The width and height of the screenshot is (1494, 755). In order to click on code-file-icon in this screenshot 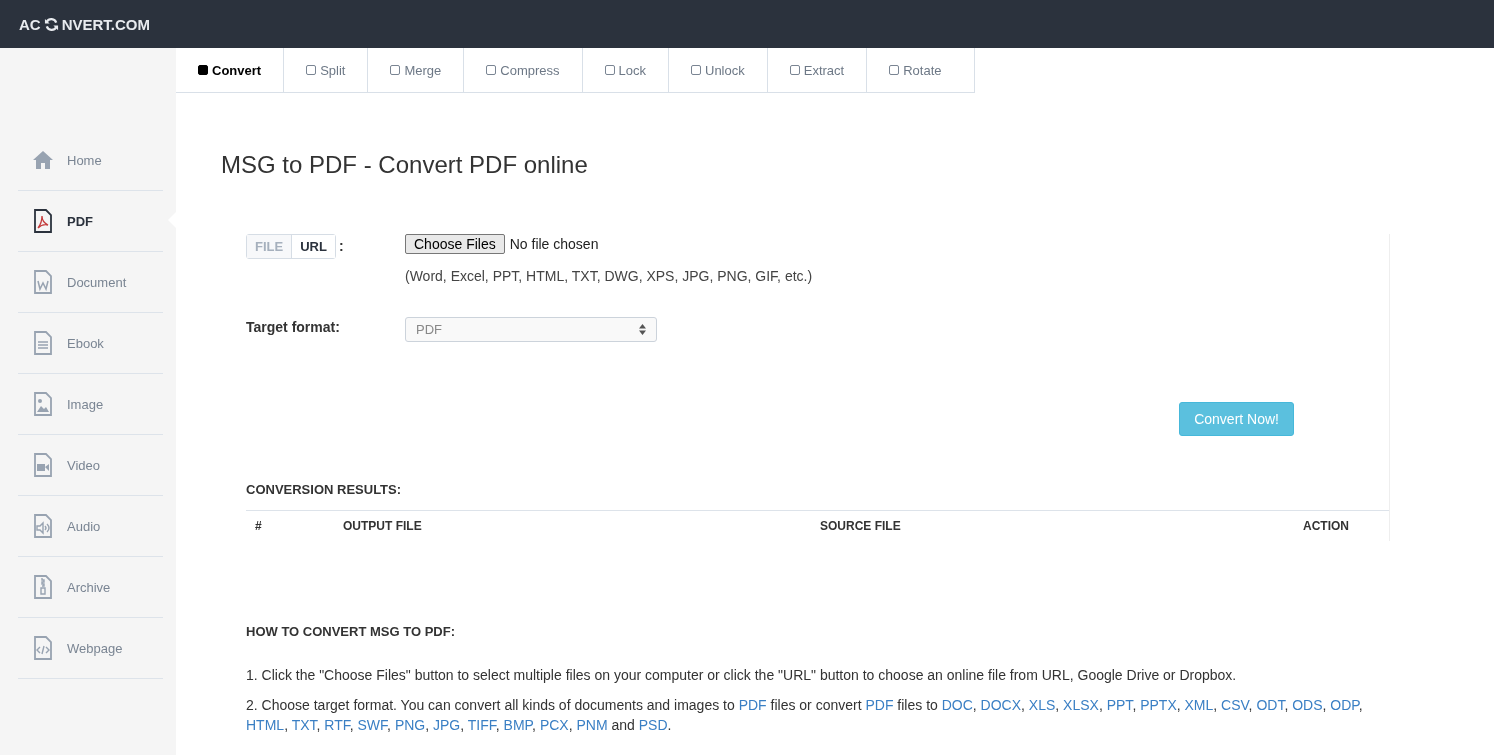, I will do `click(43, 648)`.